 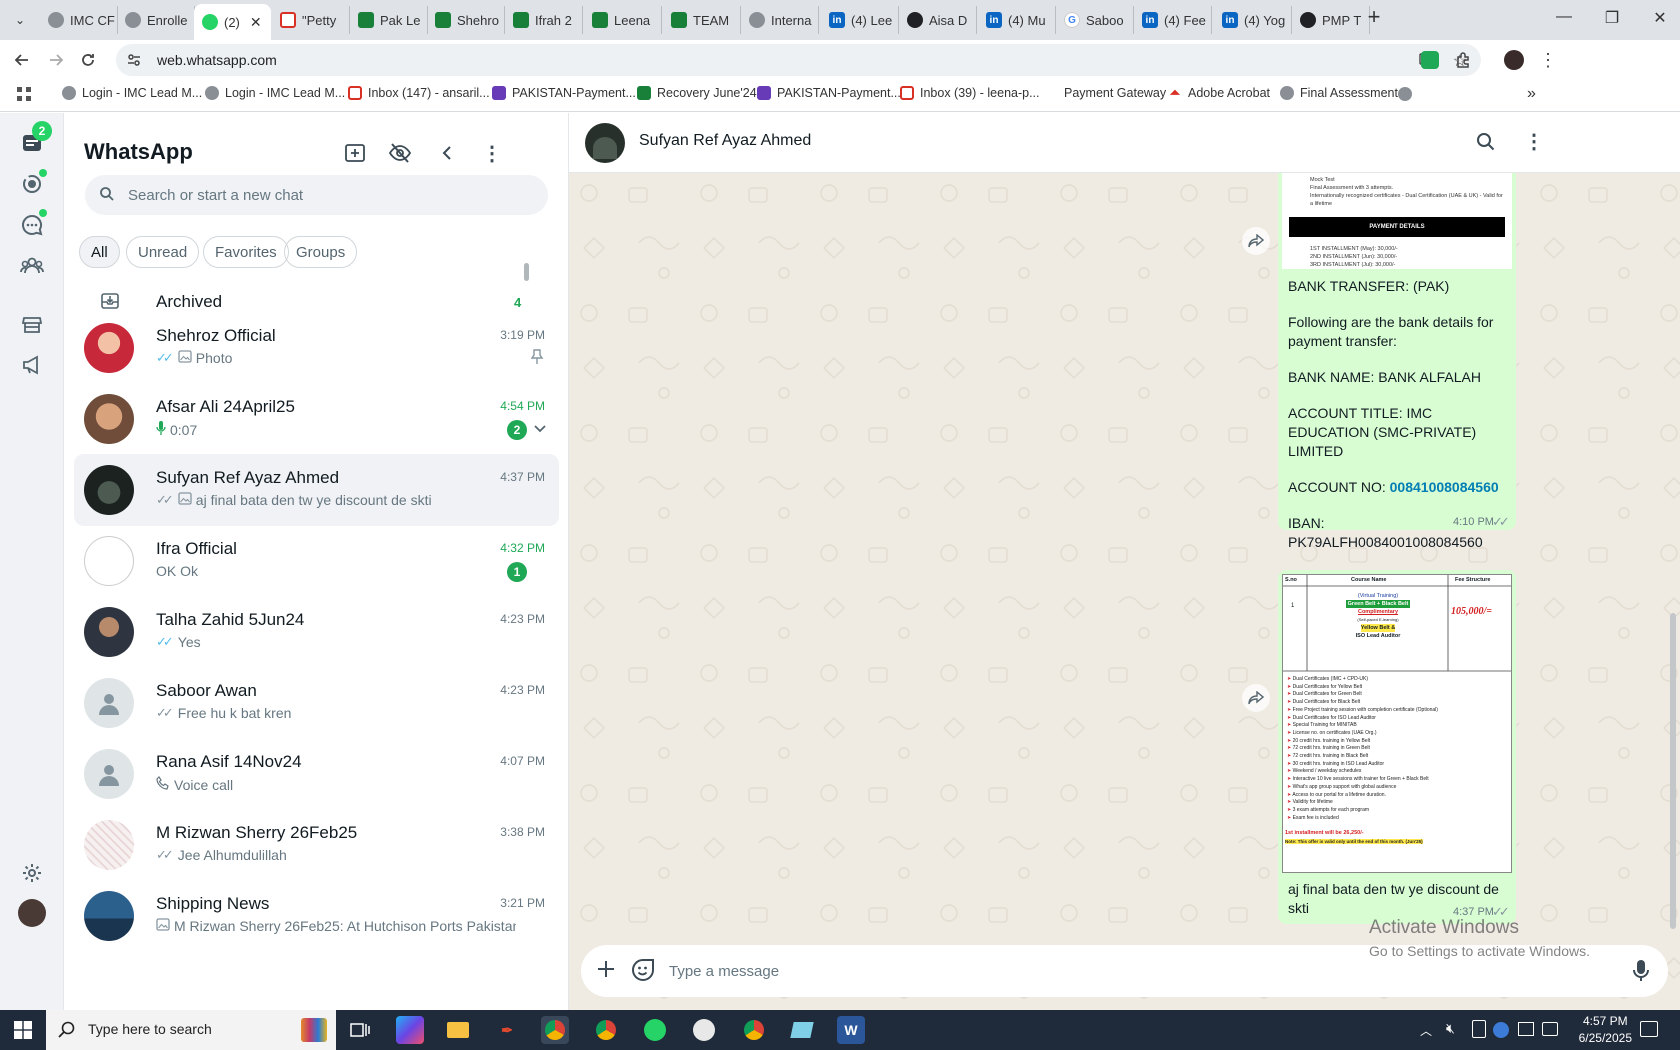 I want to click on chrome-icon, so click(x=555, y=1030).